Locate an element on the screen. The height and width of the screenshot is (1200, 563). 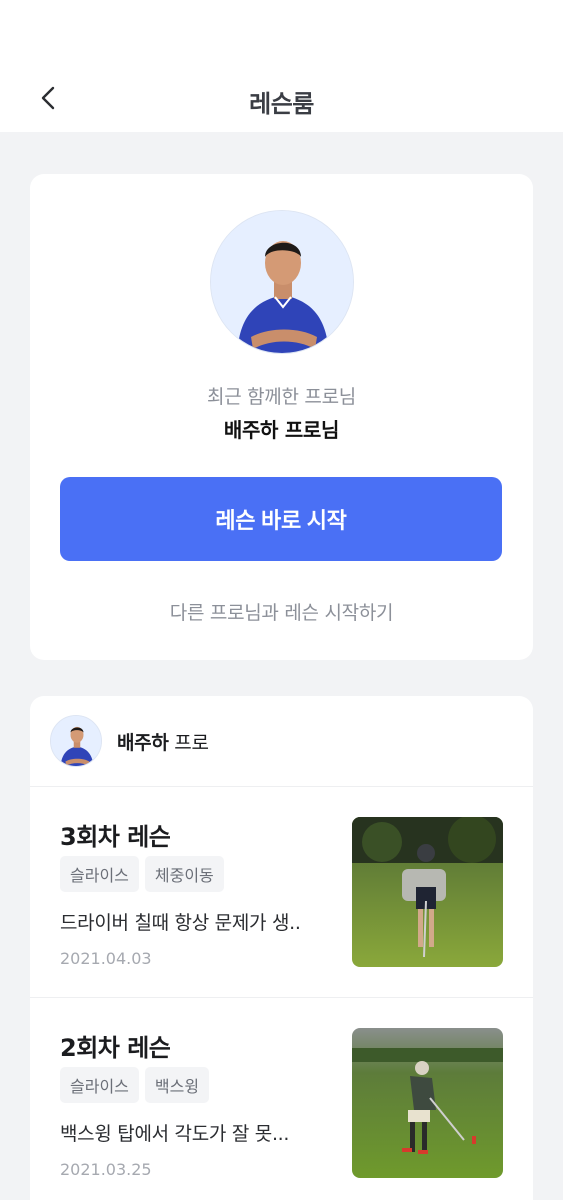
app-header: 레슨룸 is located at coordinates (281, 66).